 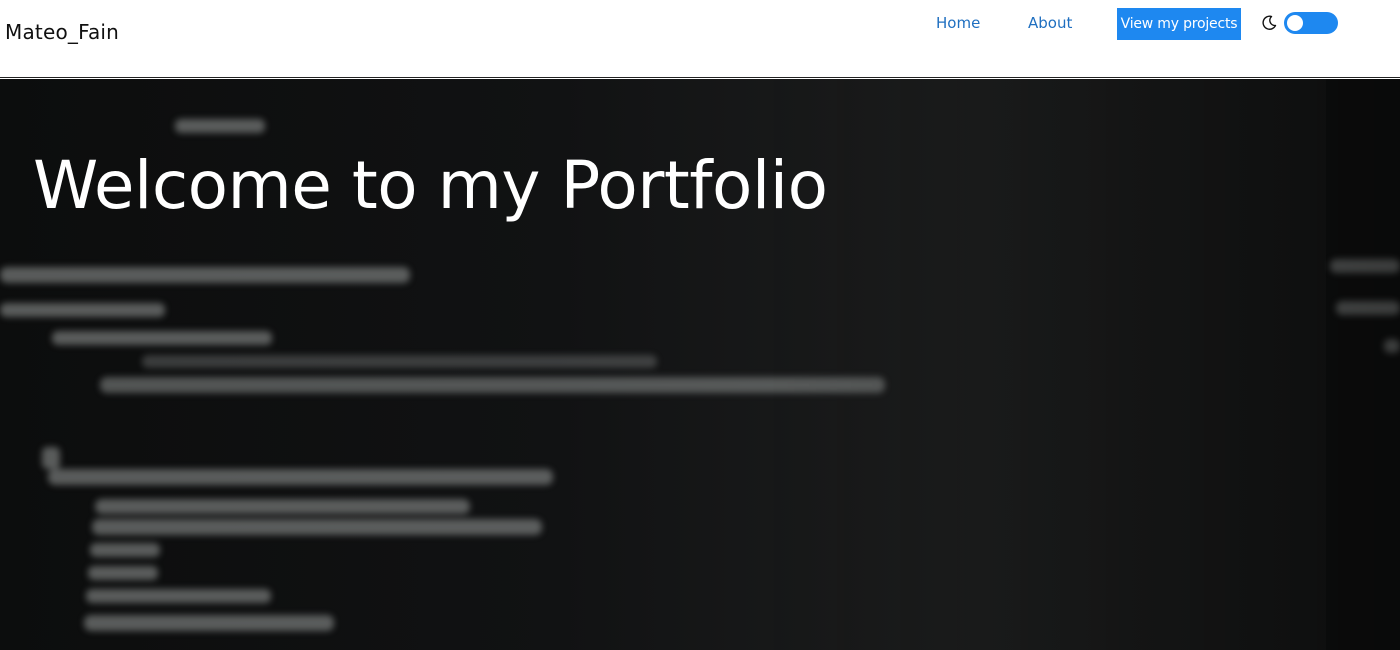 I want to click on hero-title: Welcome to my Portfolio, so click(x=430, y=185).